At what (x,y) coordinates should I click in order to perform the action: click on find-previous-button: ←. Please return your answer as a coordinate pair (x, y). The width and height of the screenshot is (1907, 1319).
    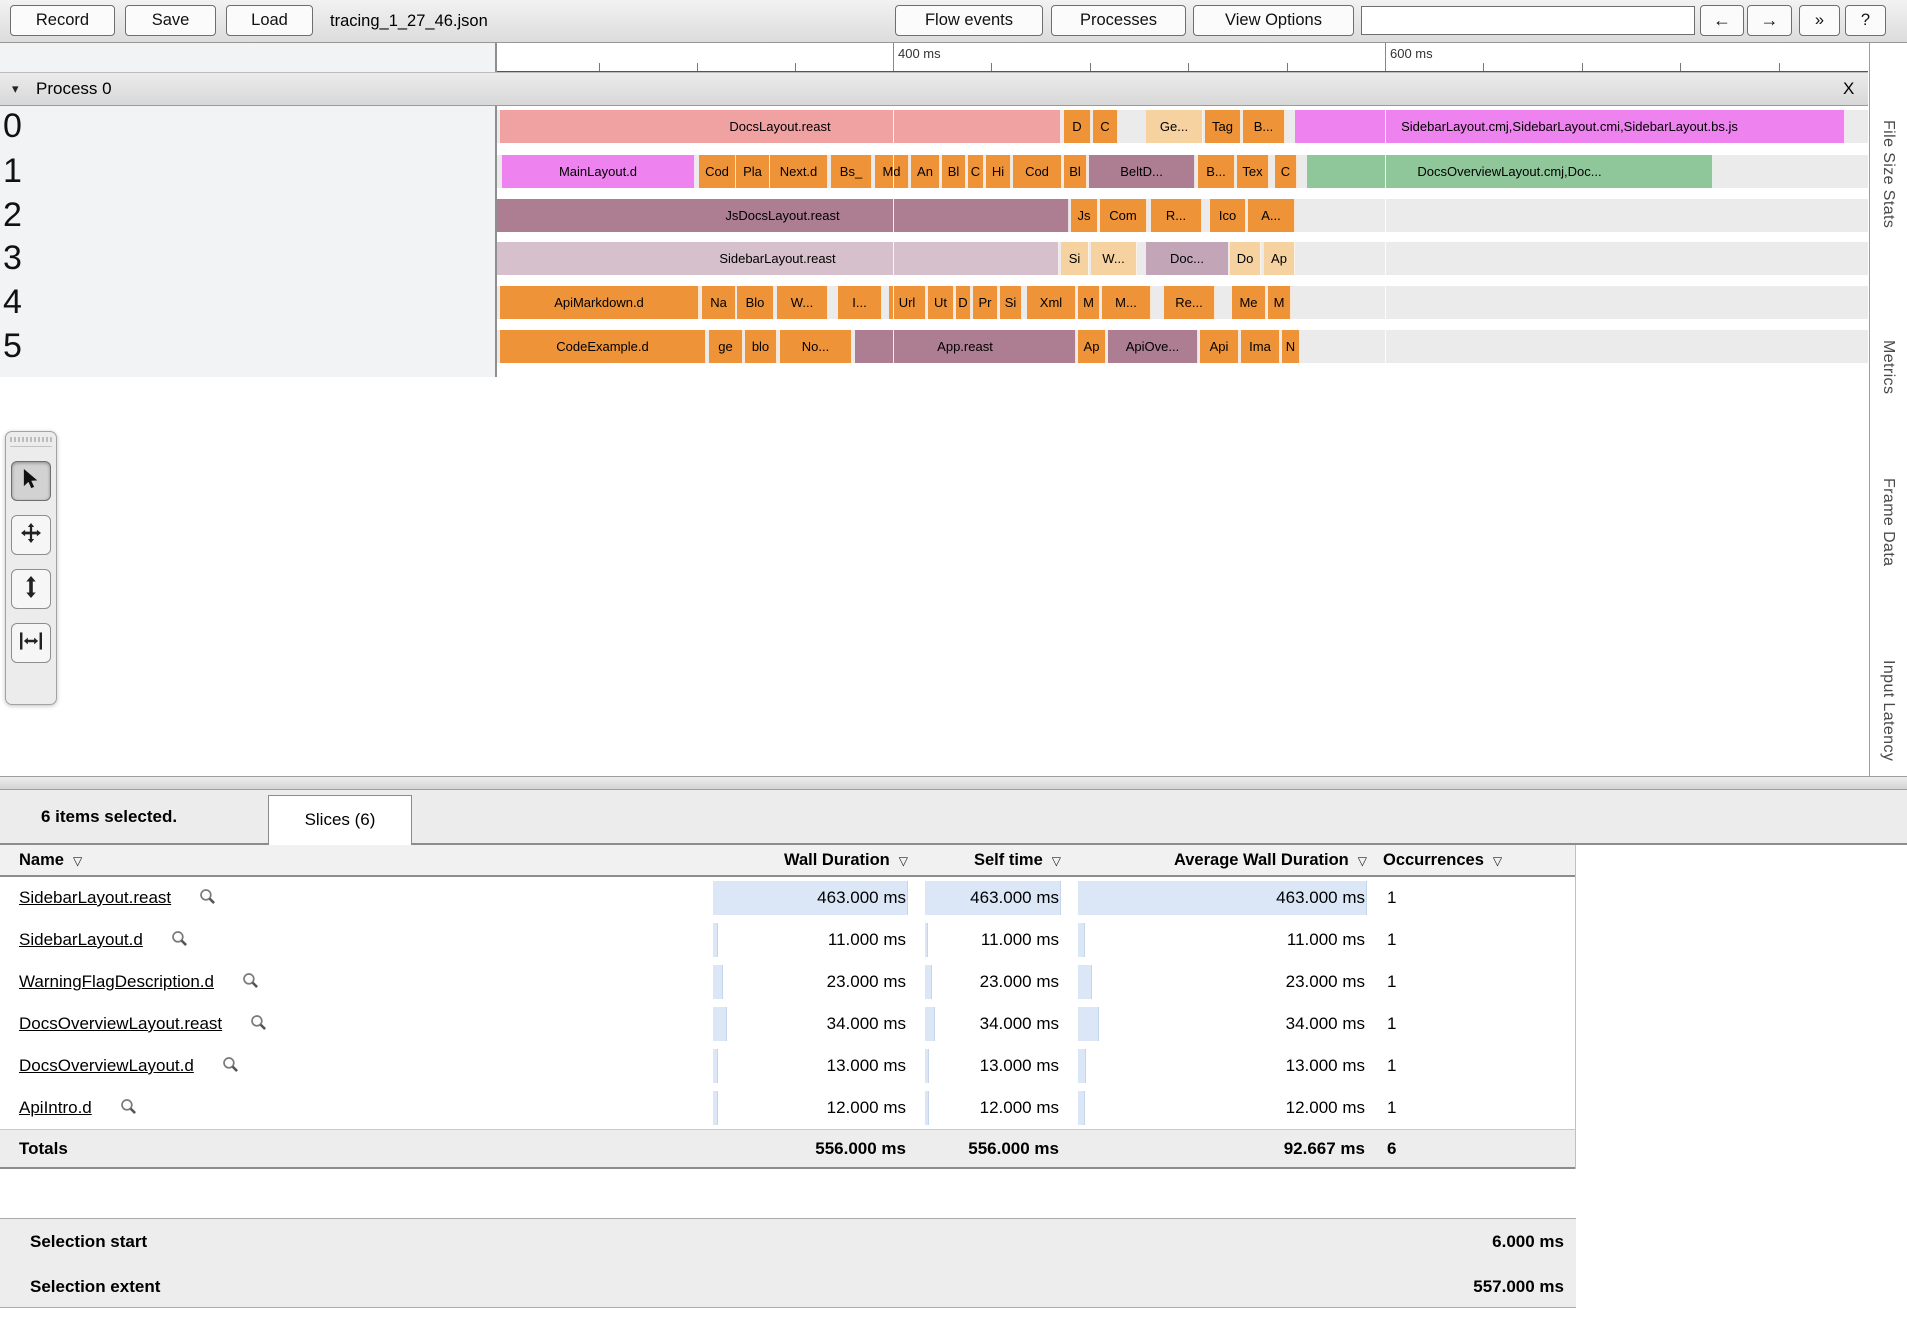
    Looking at the image, I should click on (1722, 20).